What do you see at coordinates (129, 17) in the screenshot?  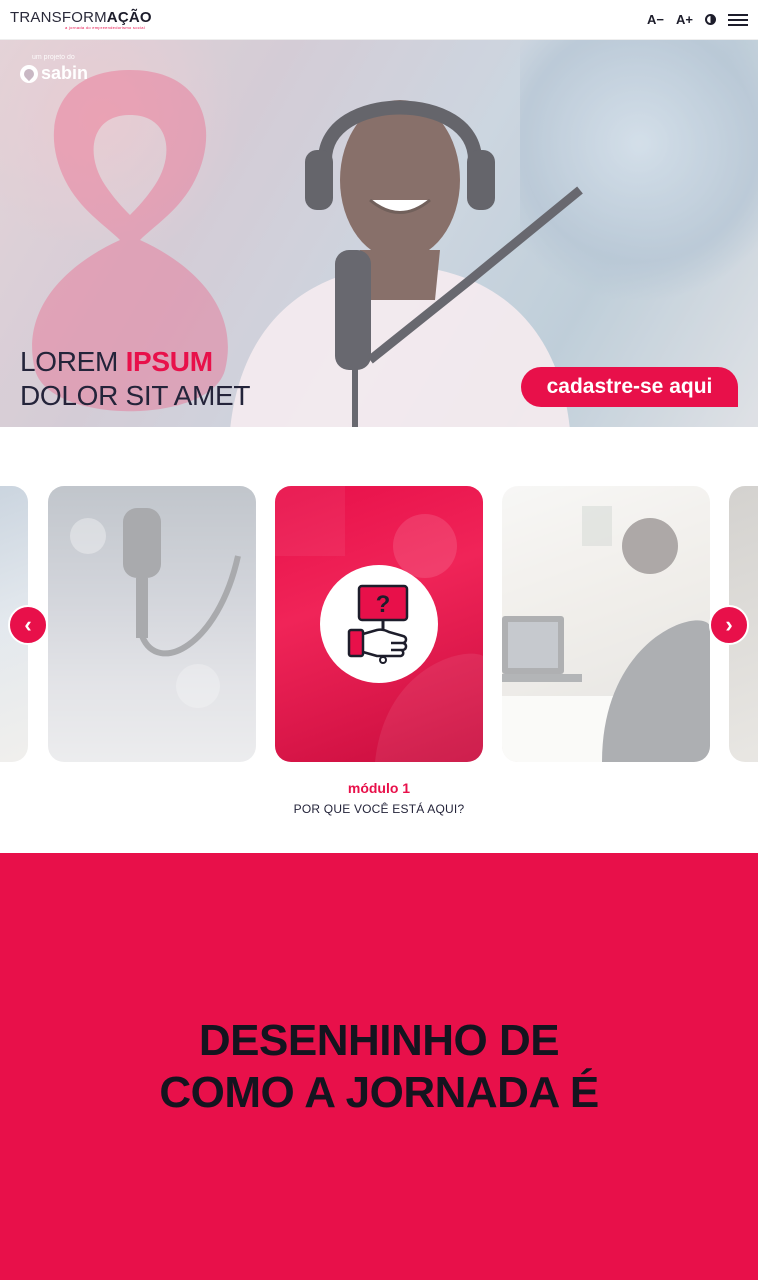 I see `logo-bold-text: AÇÃO` at bounding box center [129, 17].